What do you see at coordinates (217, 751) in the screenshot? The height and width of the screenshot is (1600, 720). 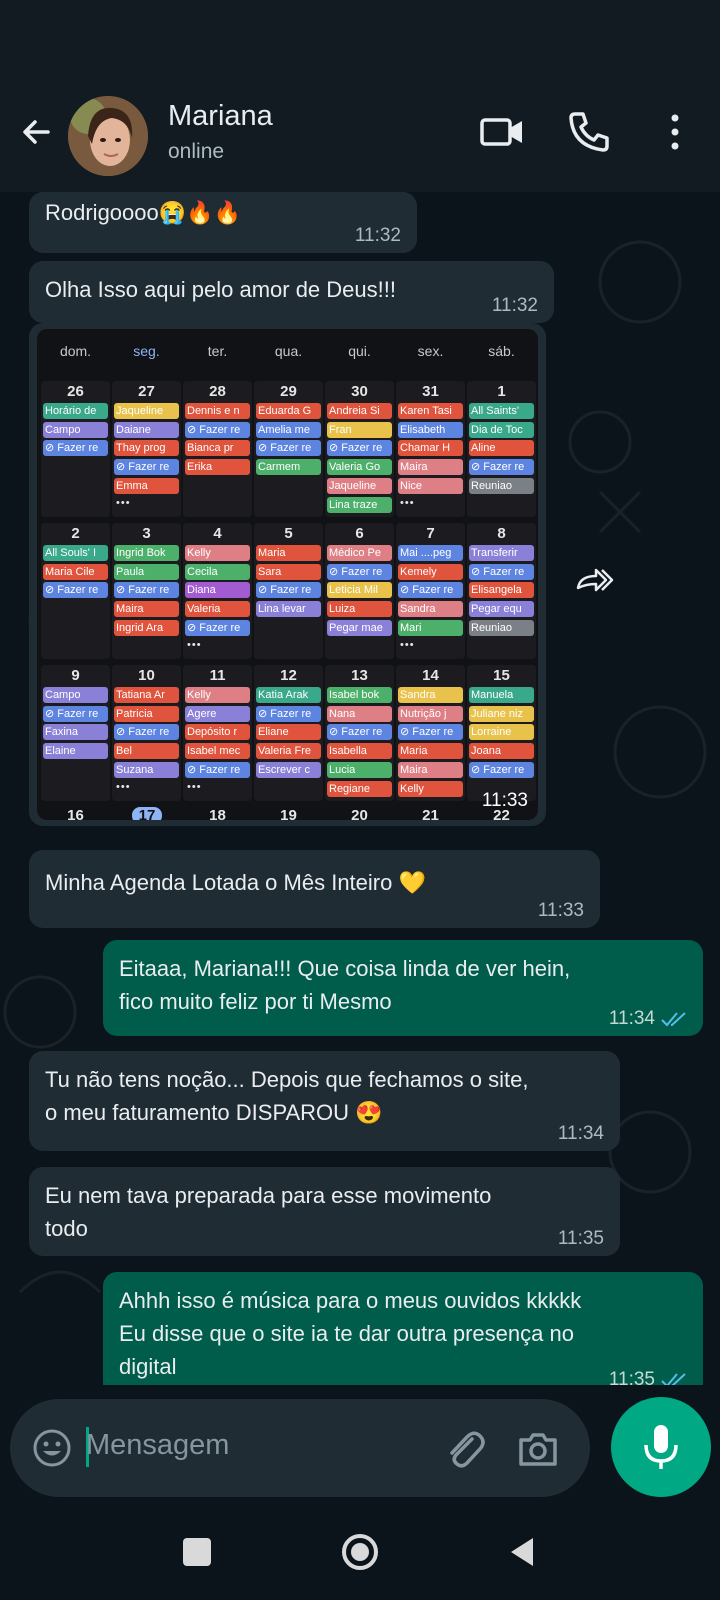 I see `calendar-event: Isabel mec` at bounding box center [217, 751].